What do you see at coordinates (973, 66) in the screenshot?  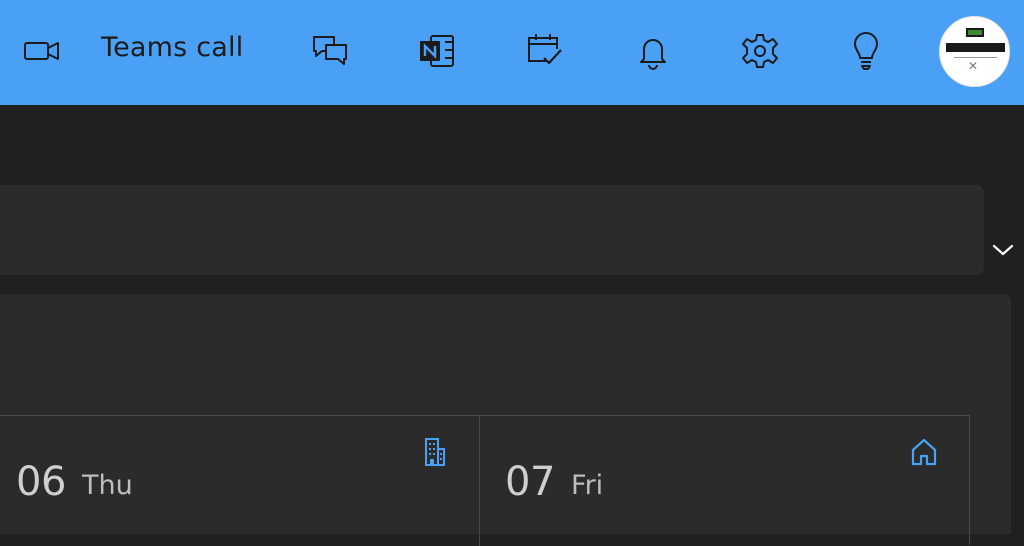 I see `avatar-logo-glyph: ✕` at bounding box center [973, 66].